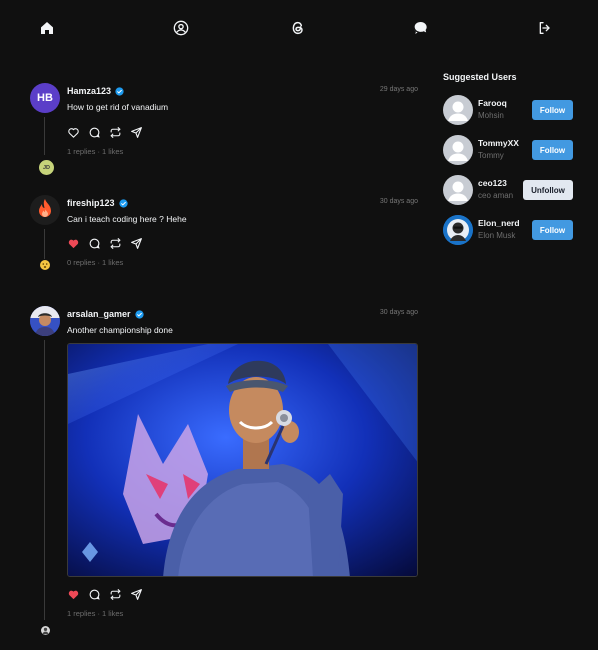 The width and height of the screenshot is (598, 650). I want to click on avatar: HB, so click(45, 98).